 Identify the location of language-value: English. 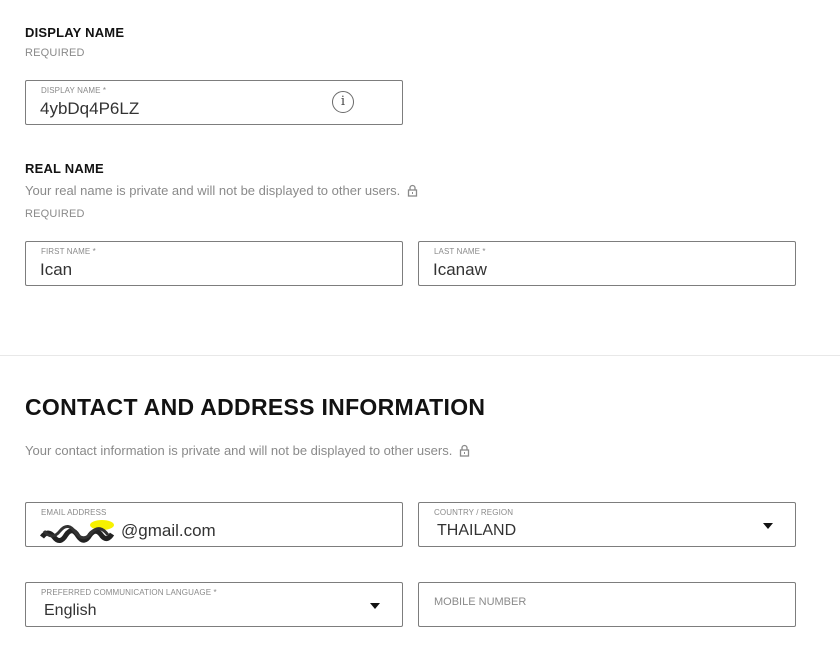
(70, 610).